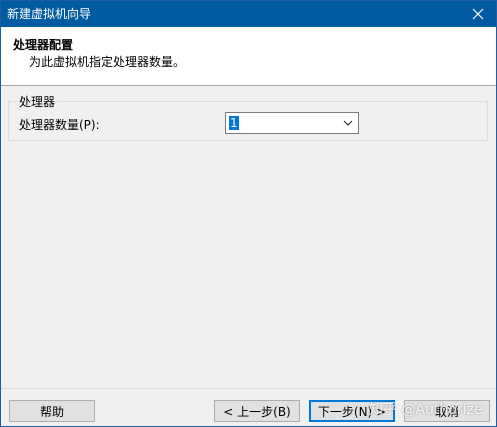  Describe the element at coordinates (248, 14) in the screenshot. I see `title-bar: 新建虚拟机向导` at that location.